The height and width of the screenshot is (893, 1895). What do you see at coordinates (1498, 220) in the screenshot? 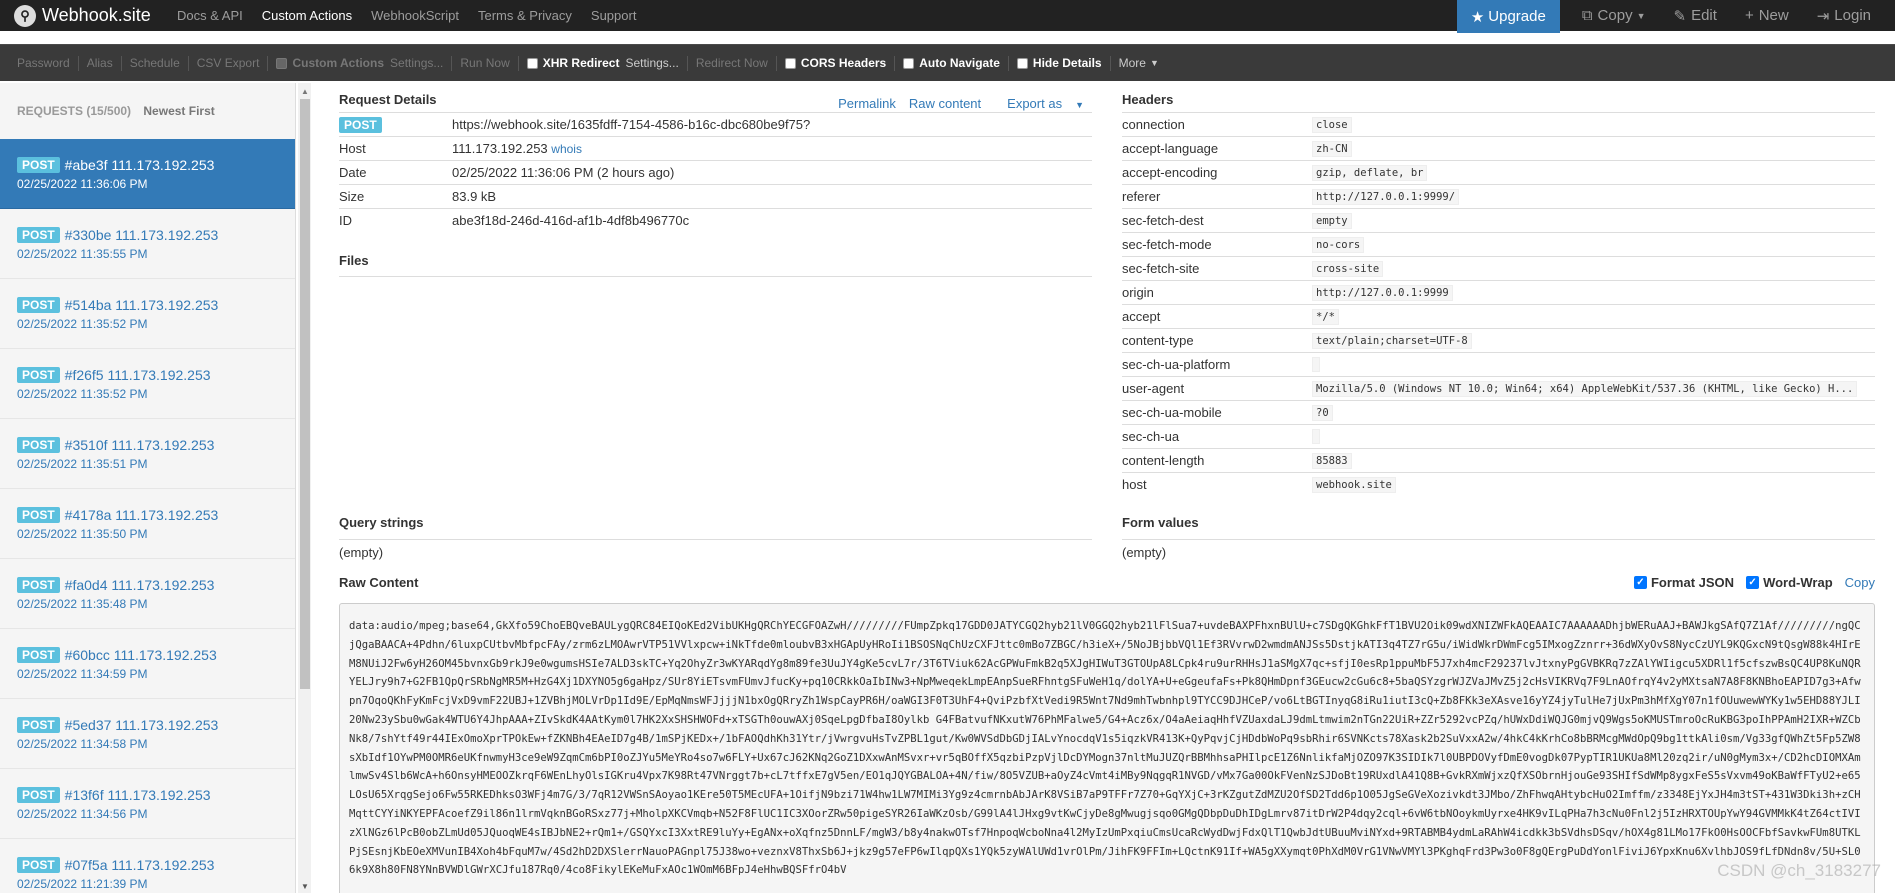
I see `header-row: sec-fetch-dest empty` at bounding box center [1498, 220].